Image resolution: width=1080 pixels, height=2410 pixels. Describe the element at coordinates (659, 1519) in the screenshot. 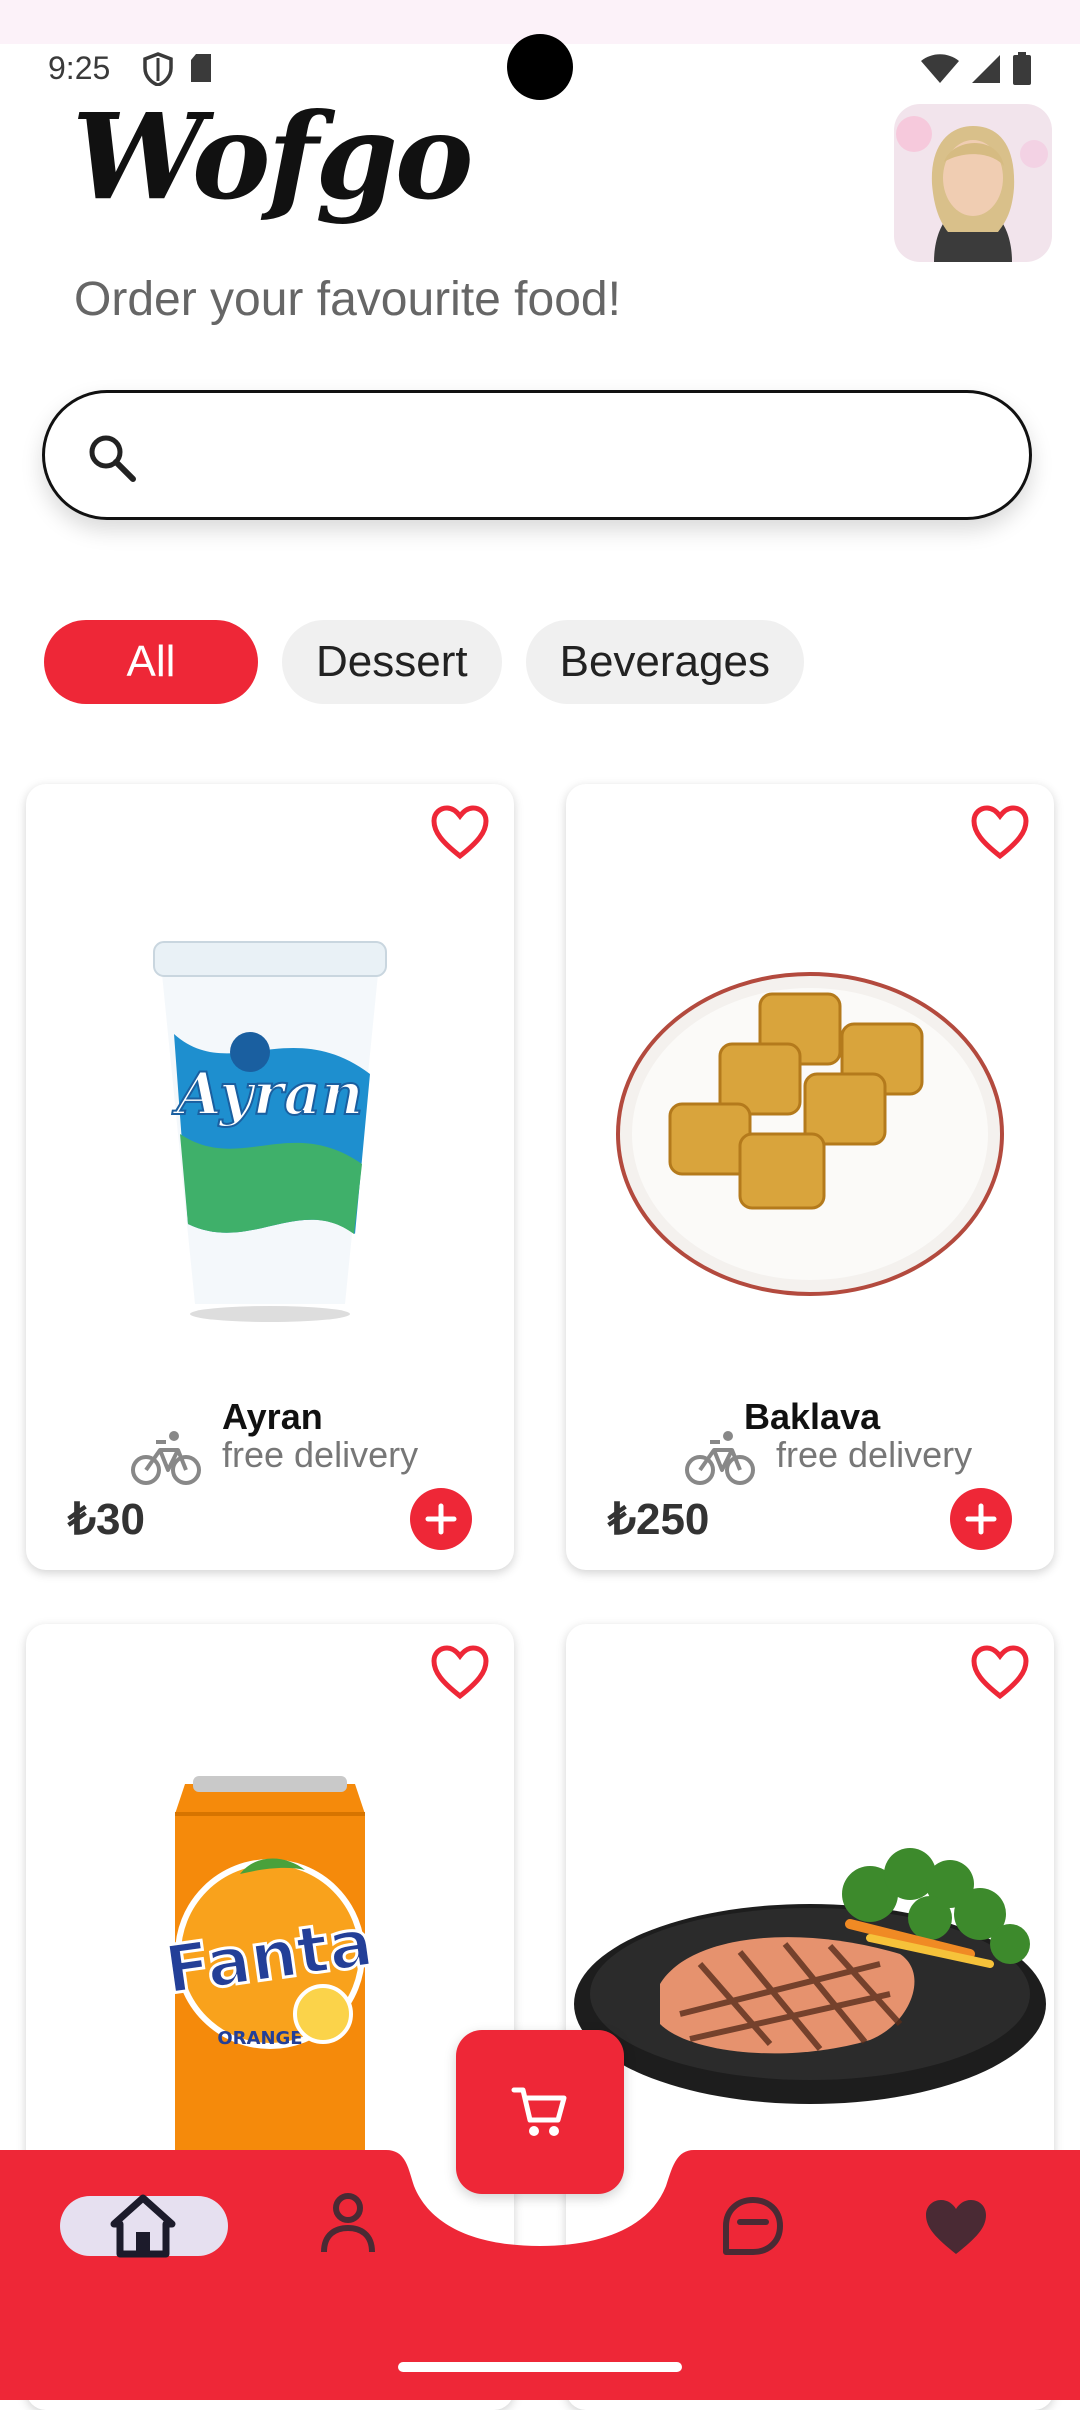

I see `product-price: ₺250` at that location.